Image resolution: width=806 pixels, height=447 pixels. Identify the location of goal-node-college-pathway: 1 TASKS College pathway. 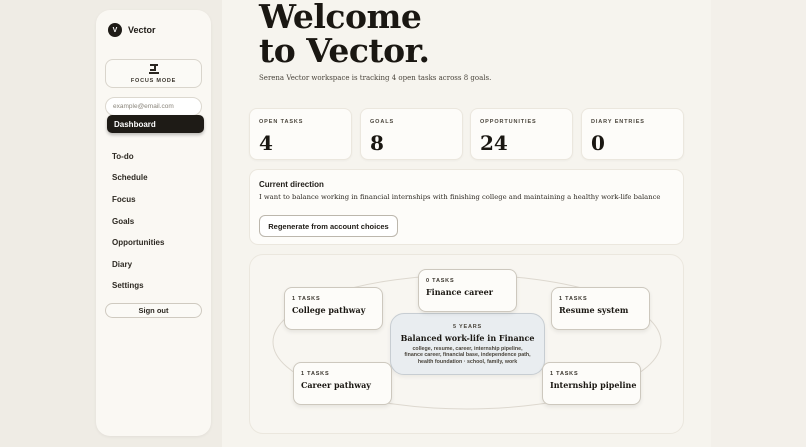
(333, 308).